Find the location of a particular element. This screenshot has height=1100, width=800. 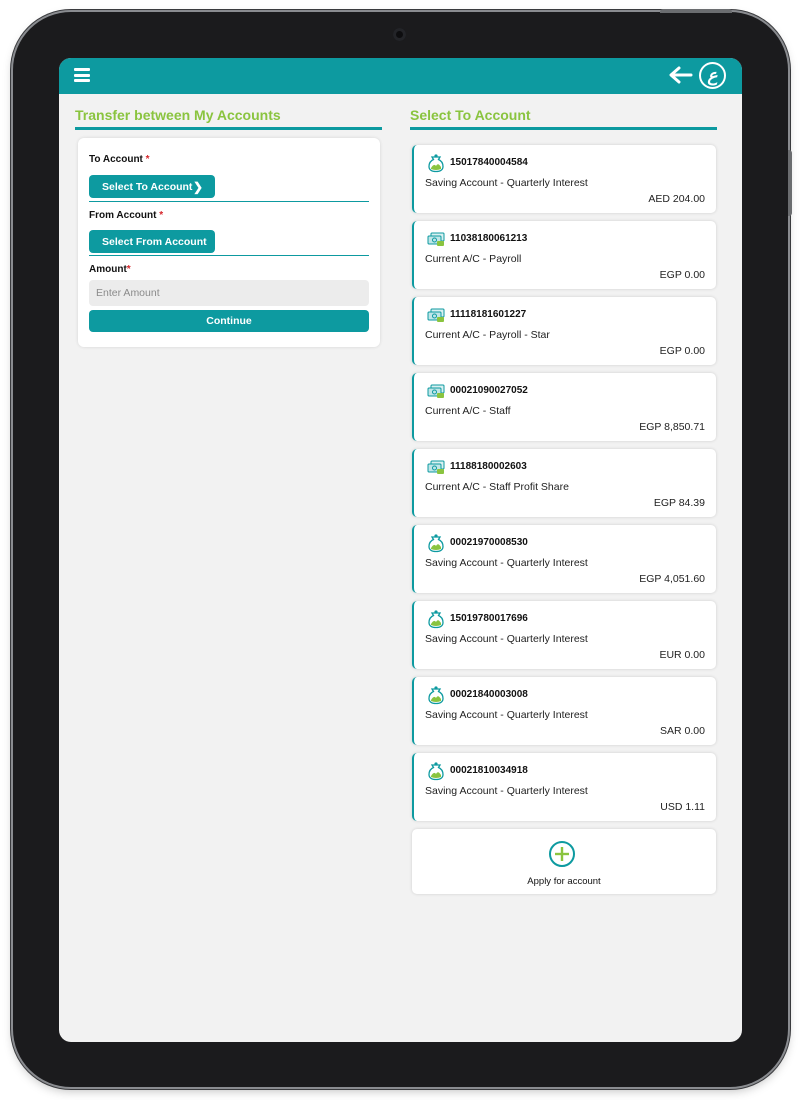

account-number: 11188180002603 is located at coordinates (488, 466).